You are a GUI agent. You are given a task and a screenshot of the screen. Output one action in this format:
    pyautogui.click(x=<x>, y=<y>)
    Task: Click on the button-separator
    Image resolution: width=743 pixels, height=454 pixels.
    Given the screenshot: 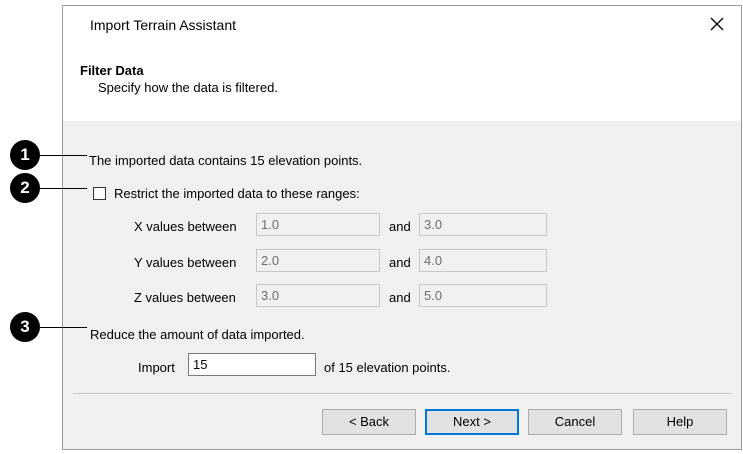 What is the action you would take?
    pyautogui.click(x=402, y=393)
    